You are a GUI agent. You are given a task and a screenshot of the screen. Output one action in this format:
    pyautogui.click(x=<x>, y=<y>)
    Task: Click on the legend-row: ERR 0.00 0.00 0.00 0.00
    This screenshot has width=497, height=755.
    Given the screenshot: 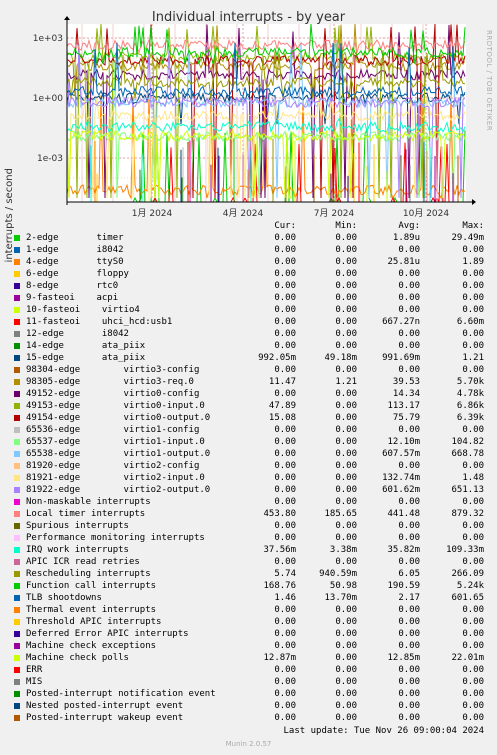 What is the action you would take?
    pyautogui.click(x=248, y=670)
    